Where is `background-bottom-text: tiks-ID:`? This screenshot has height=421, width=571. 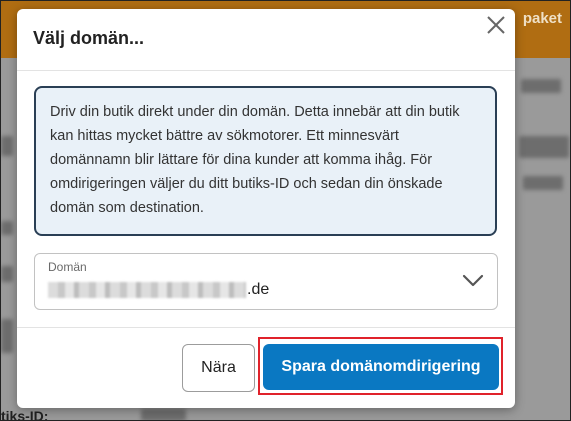
background-bottom-text: tiks-ID: is located at coordinates (25, 414).